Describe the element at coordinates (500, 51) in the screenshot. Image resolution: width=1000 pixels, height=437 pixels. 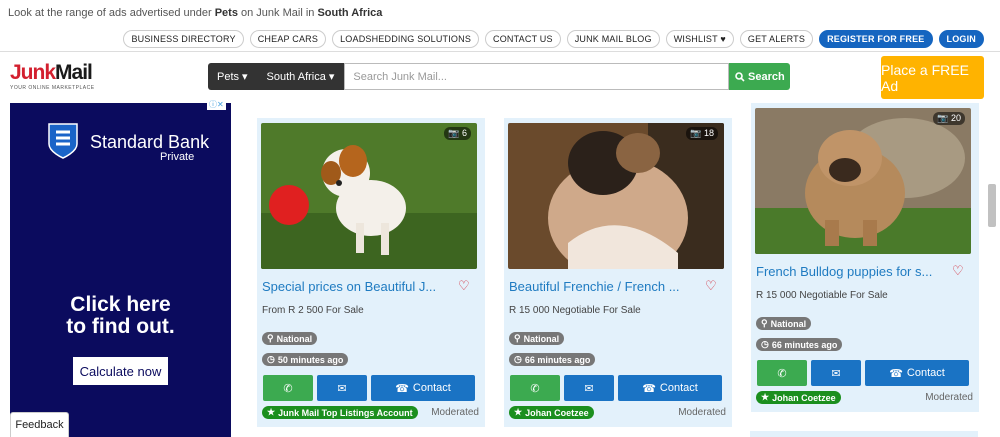
I see `header-divider` at that location.